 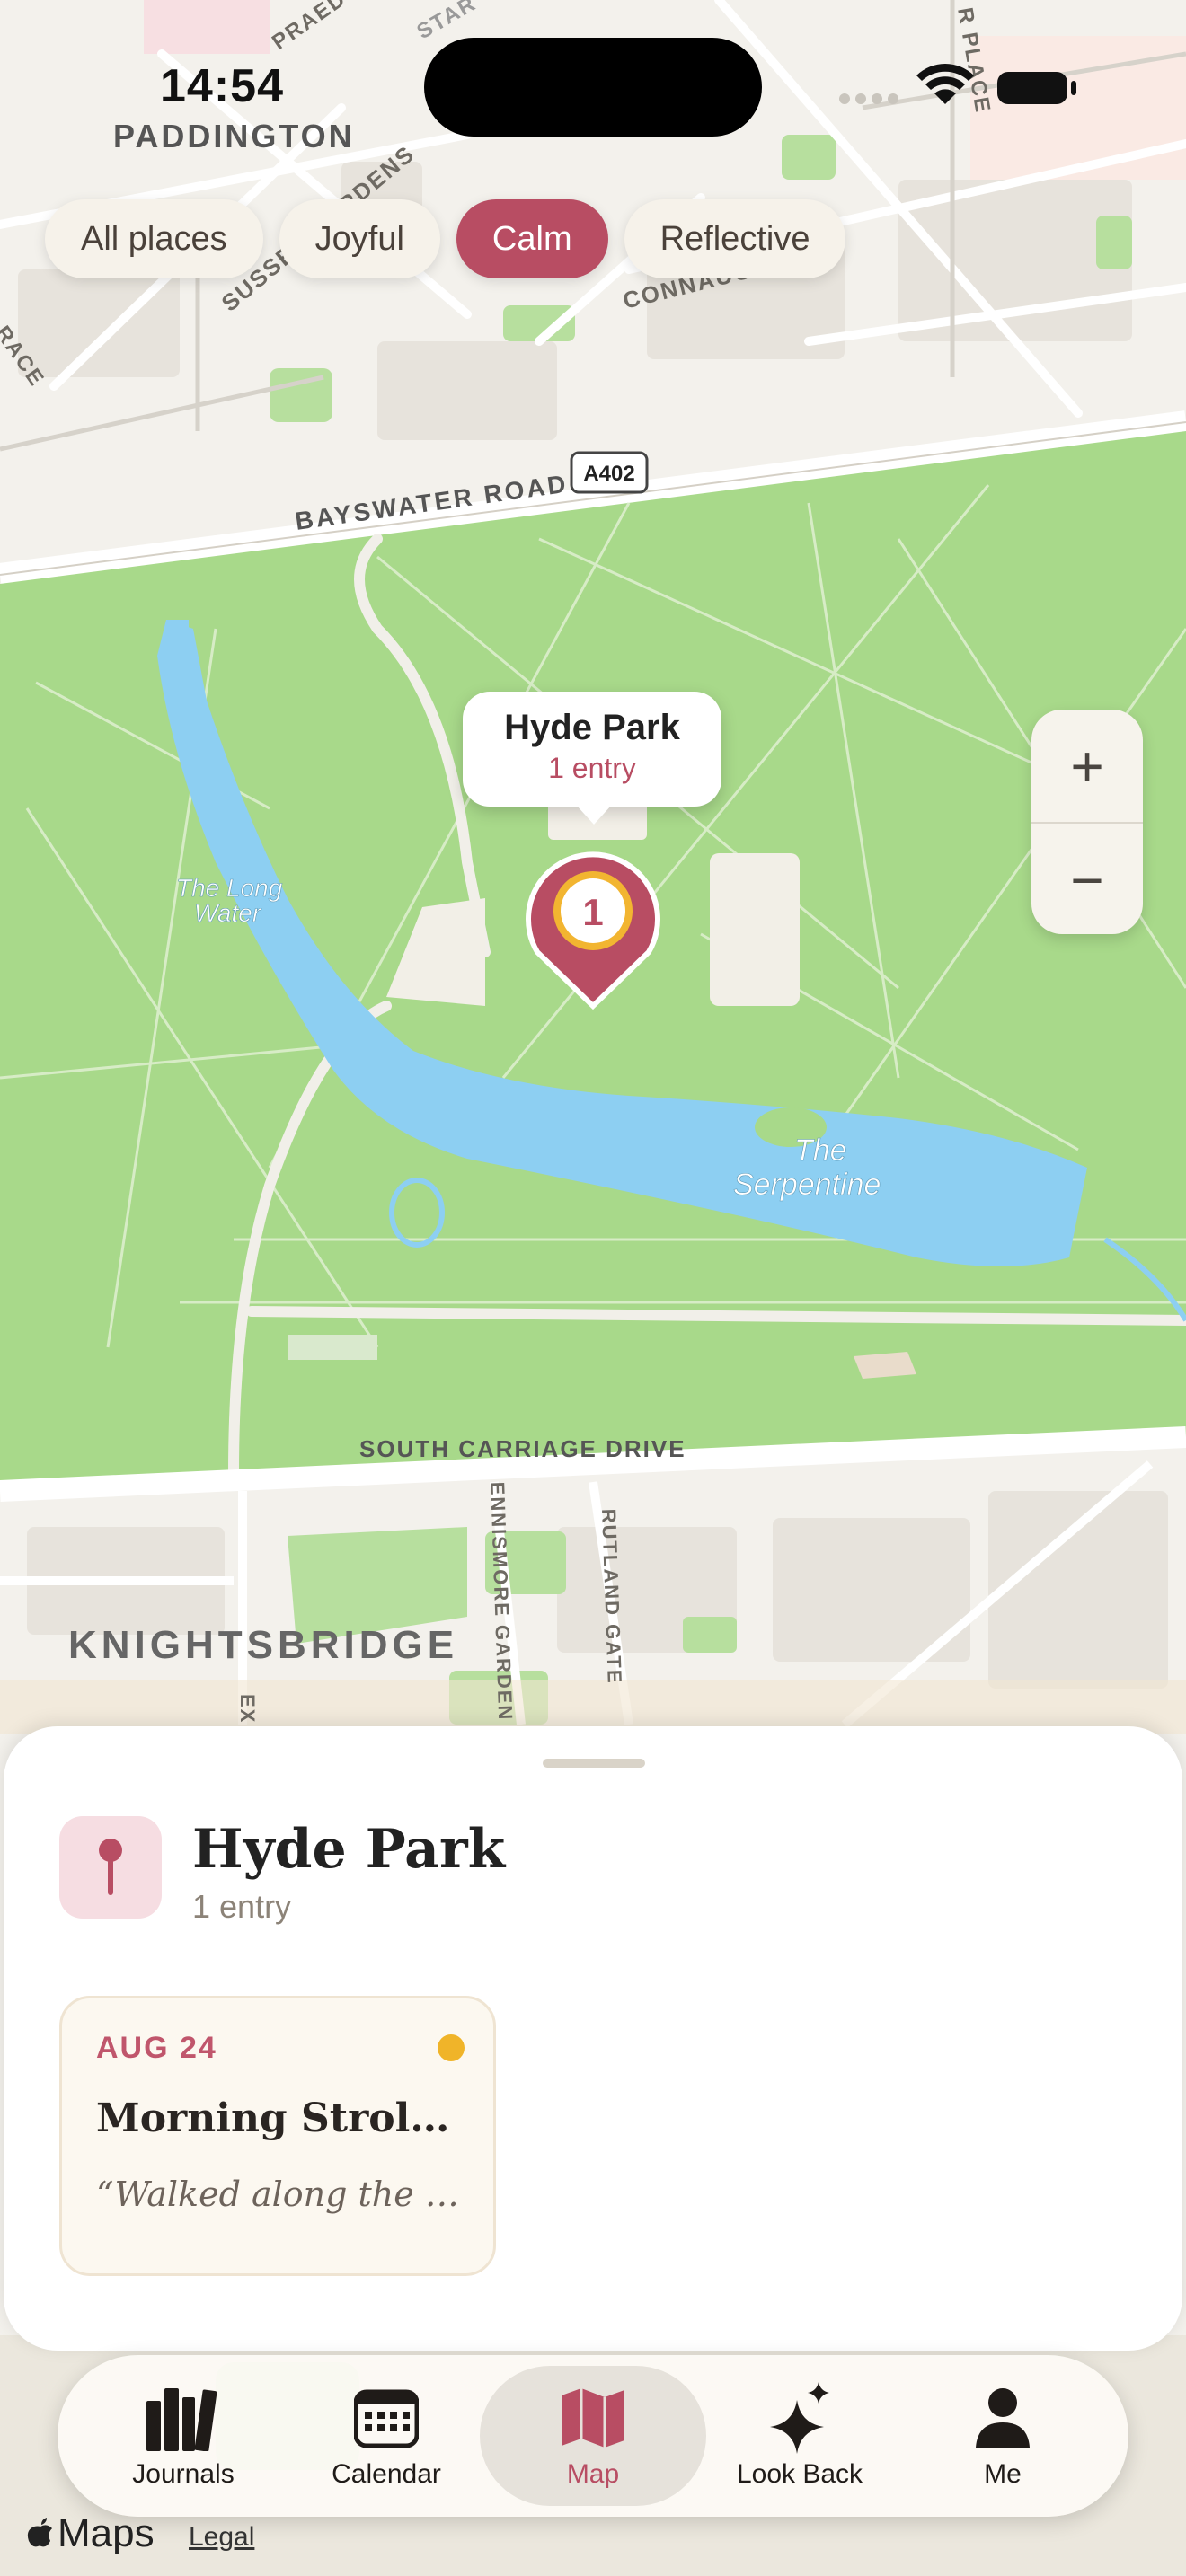 I want to click on mood-dot-icon, so click(x=451, y=2047).